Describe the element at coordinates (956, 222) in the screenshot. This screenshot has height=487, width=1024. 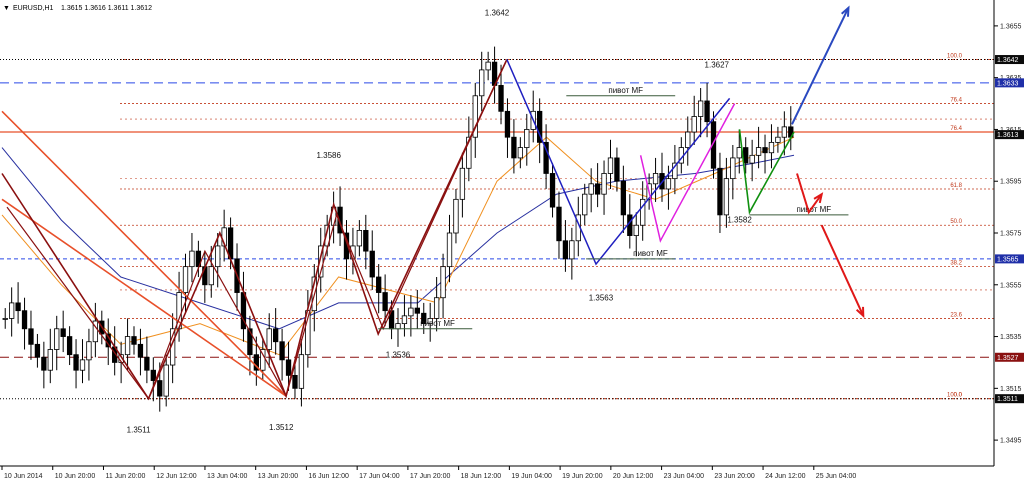
I see `fib-level-label: 50.0` at that location.